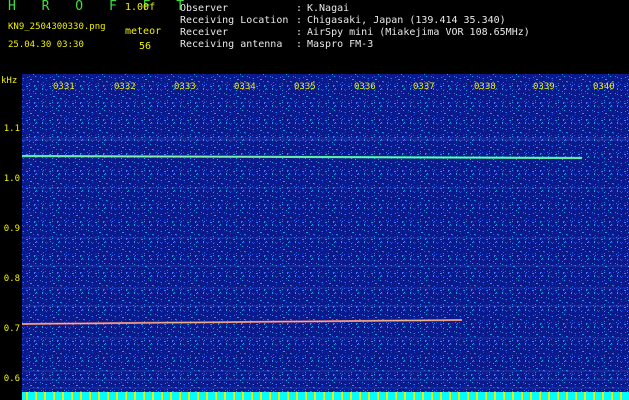 This screenshot has height=400, width=629. What do you see at coordinates (299, 8) in the screenshot?
I see `observer-colon: :` at bounding box center [299, 8].